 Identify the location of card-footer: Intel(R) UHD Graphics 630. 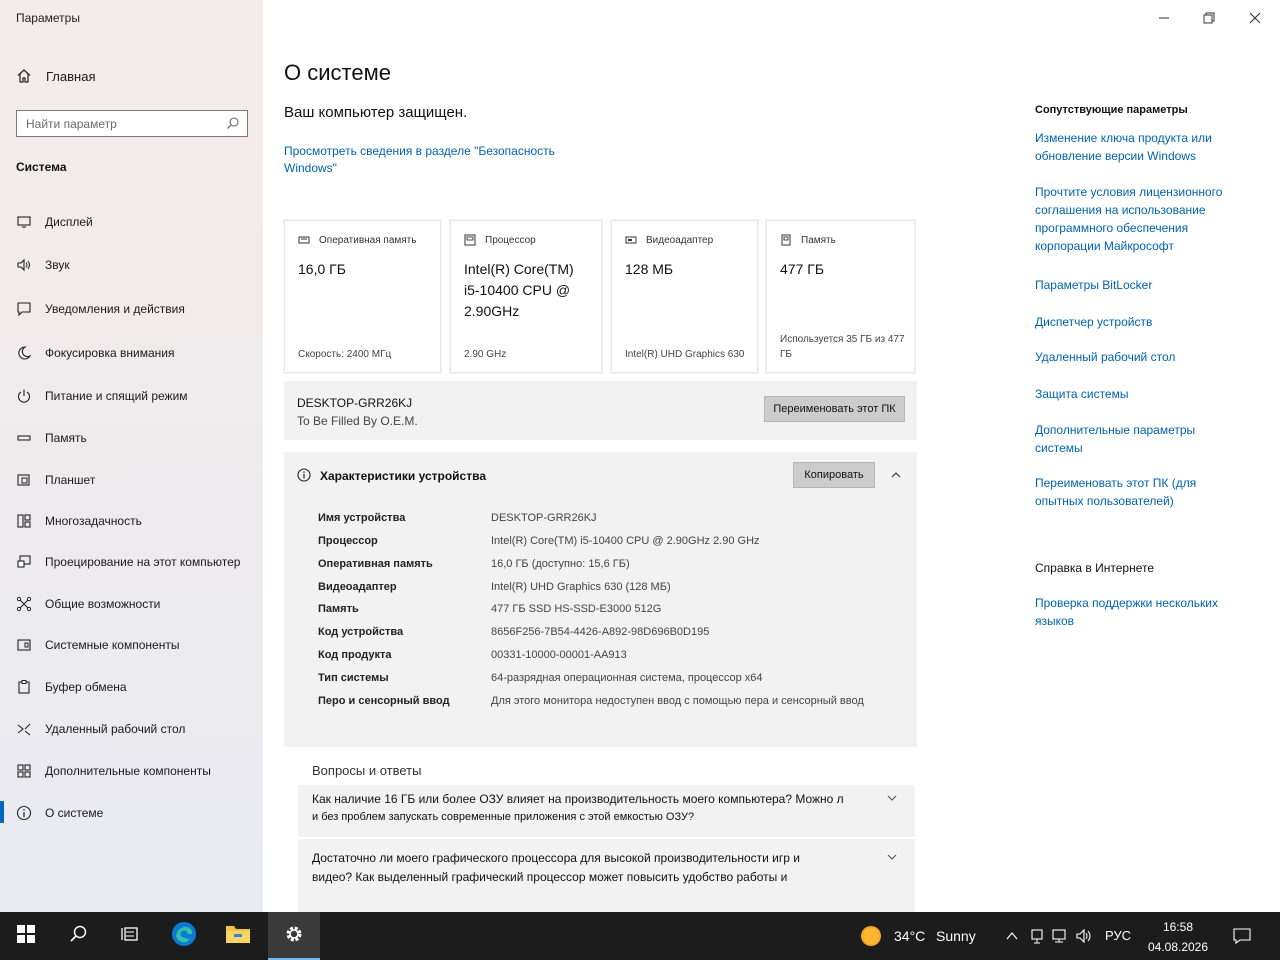
(685, 354).